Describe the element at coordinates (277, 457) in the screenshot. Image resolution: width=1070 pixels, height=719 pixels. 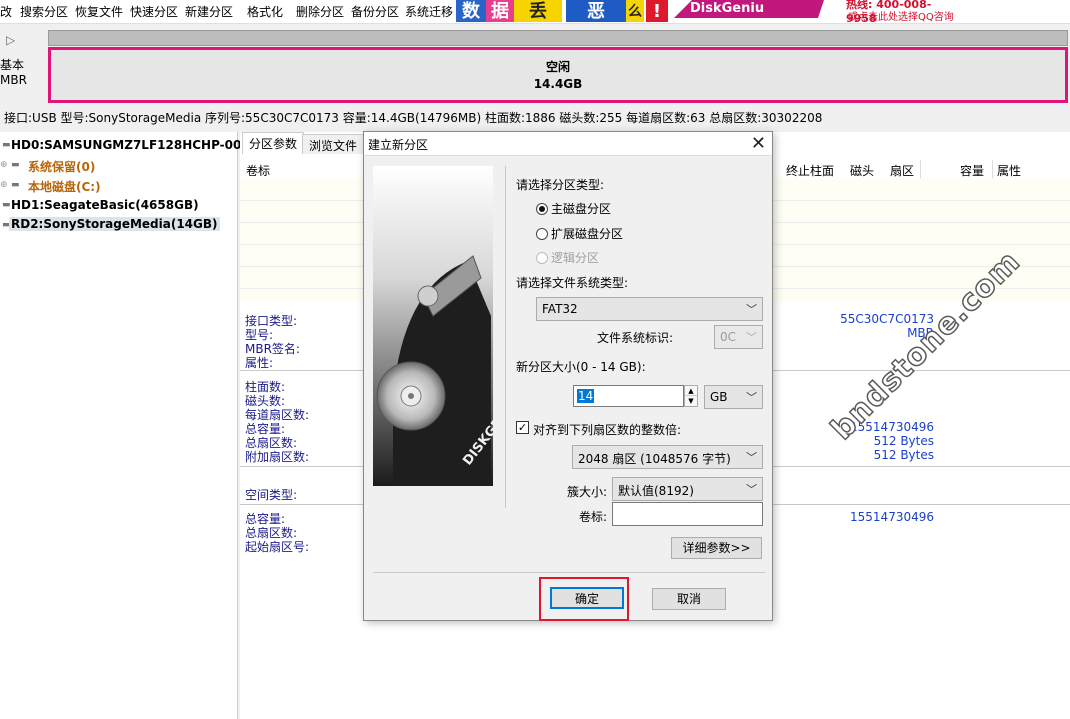
I see `detail-label-extra-sectors: 附加扇区数:` at that location.